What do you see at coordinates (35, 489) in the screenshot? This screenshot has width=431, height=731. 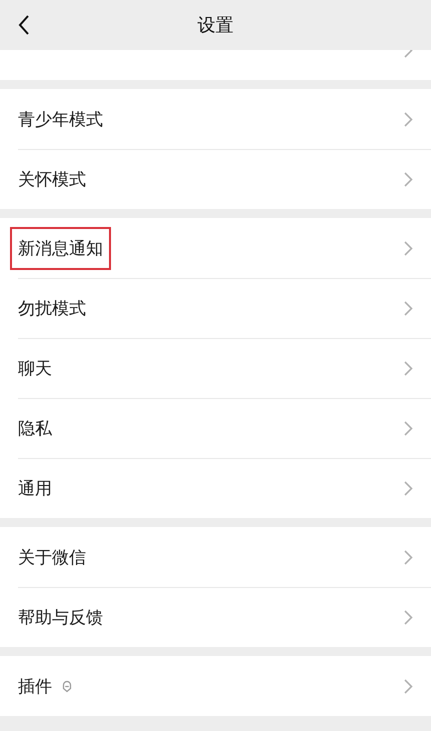 I see `row-label: 通用` at bounding box center [35, 489].